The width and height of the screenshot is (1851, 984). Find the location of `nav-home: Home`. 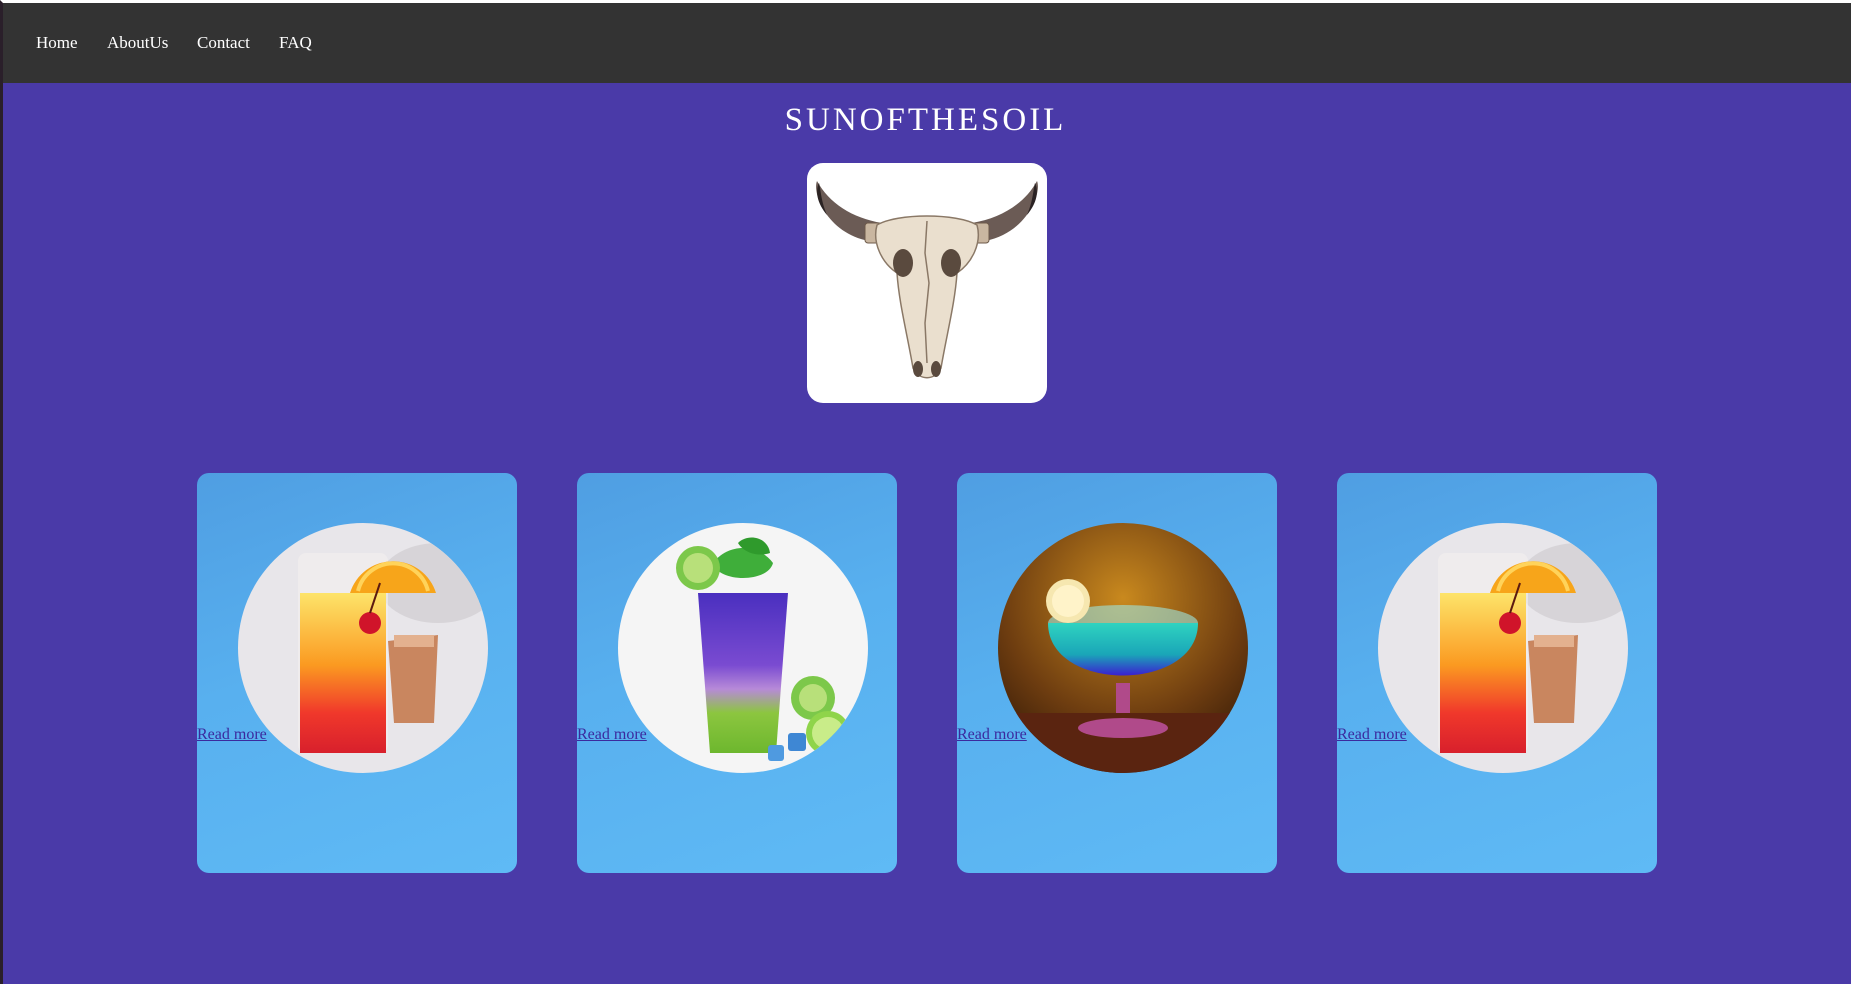

nav-home: Home is located at coordinates (57, 43).